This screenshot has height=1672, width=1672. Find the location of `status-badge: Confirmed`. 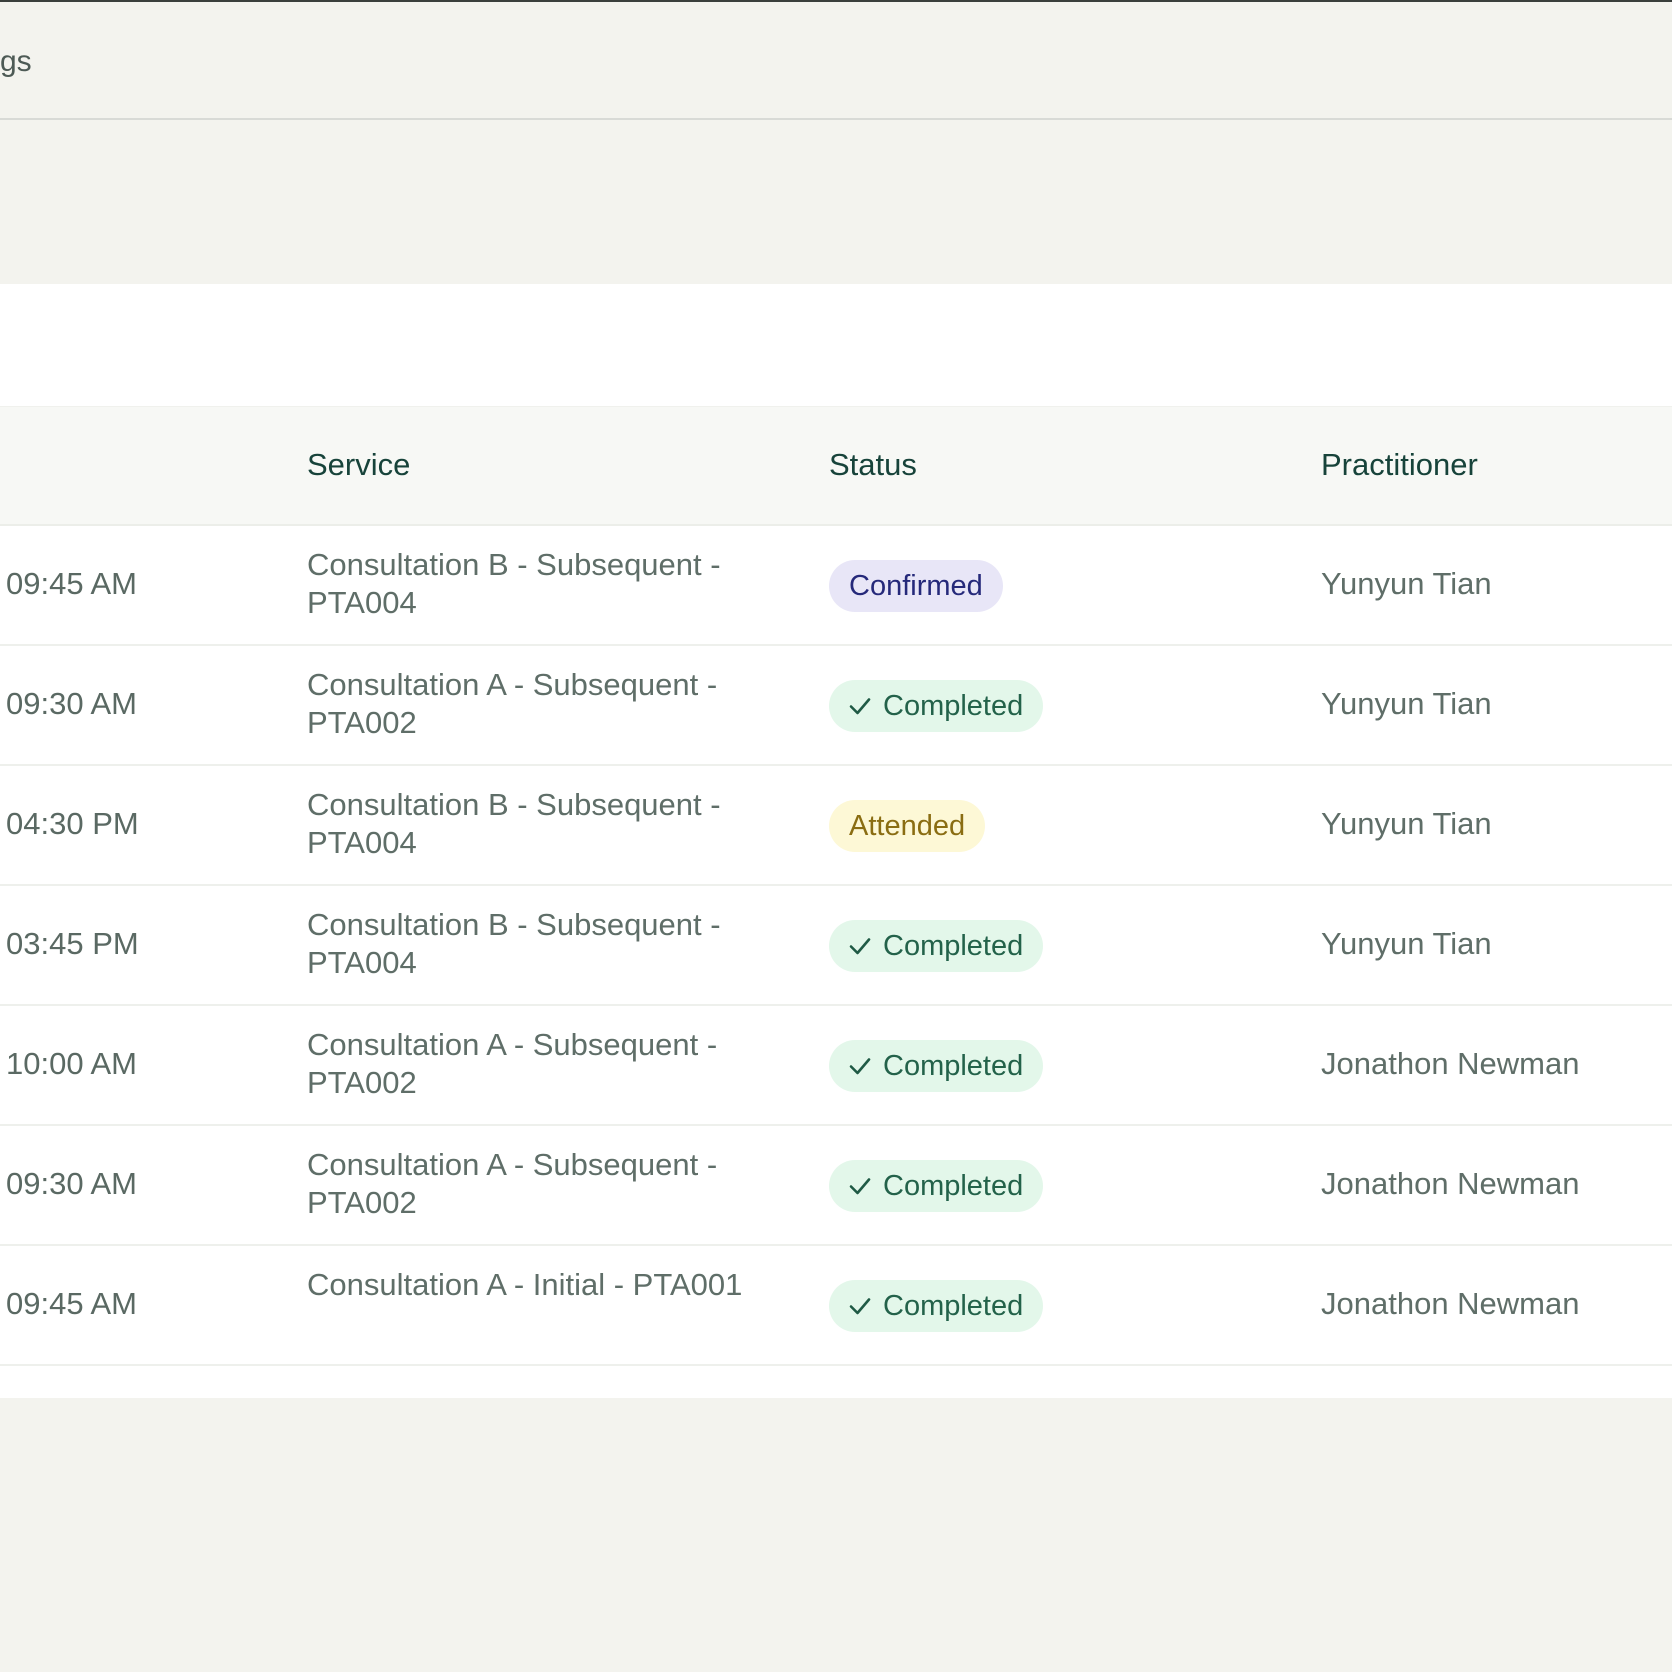

status-badge: Confirmed is located at coordinates (916, 586).